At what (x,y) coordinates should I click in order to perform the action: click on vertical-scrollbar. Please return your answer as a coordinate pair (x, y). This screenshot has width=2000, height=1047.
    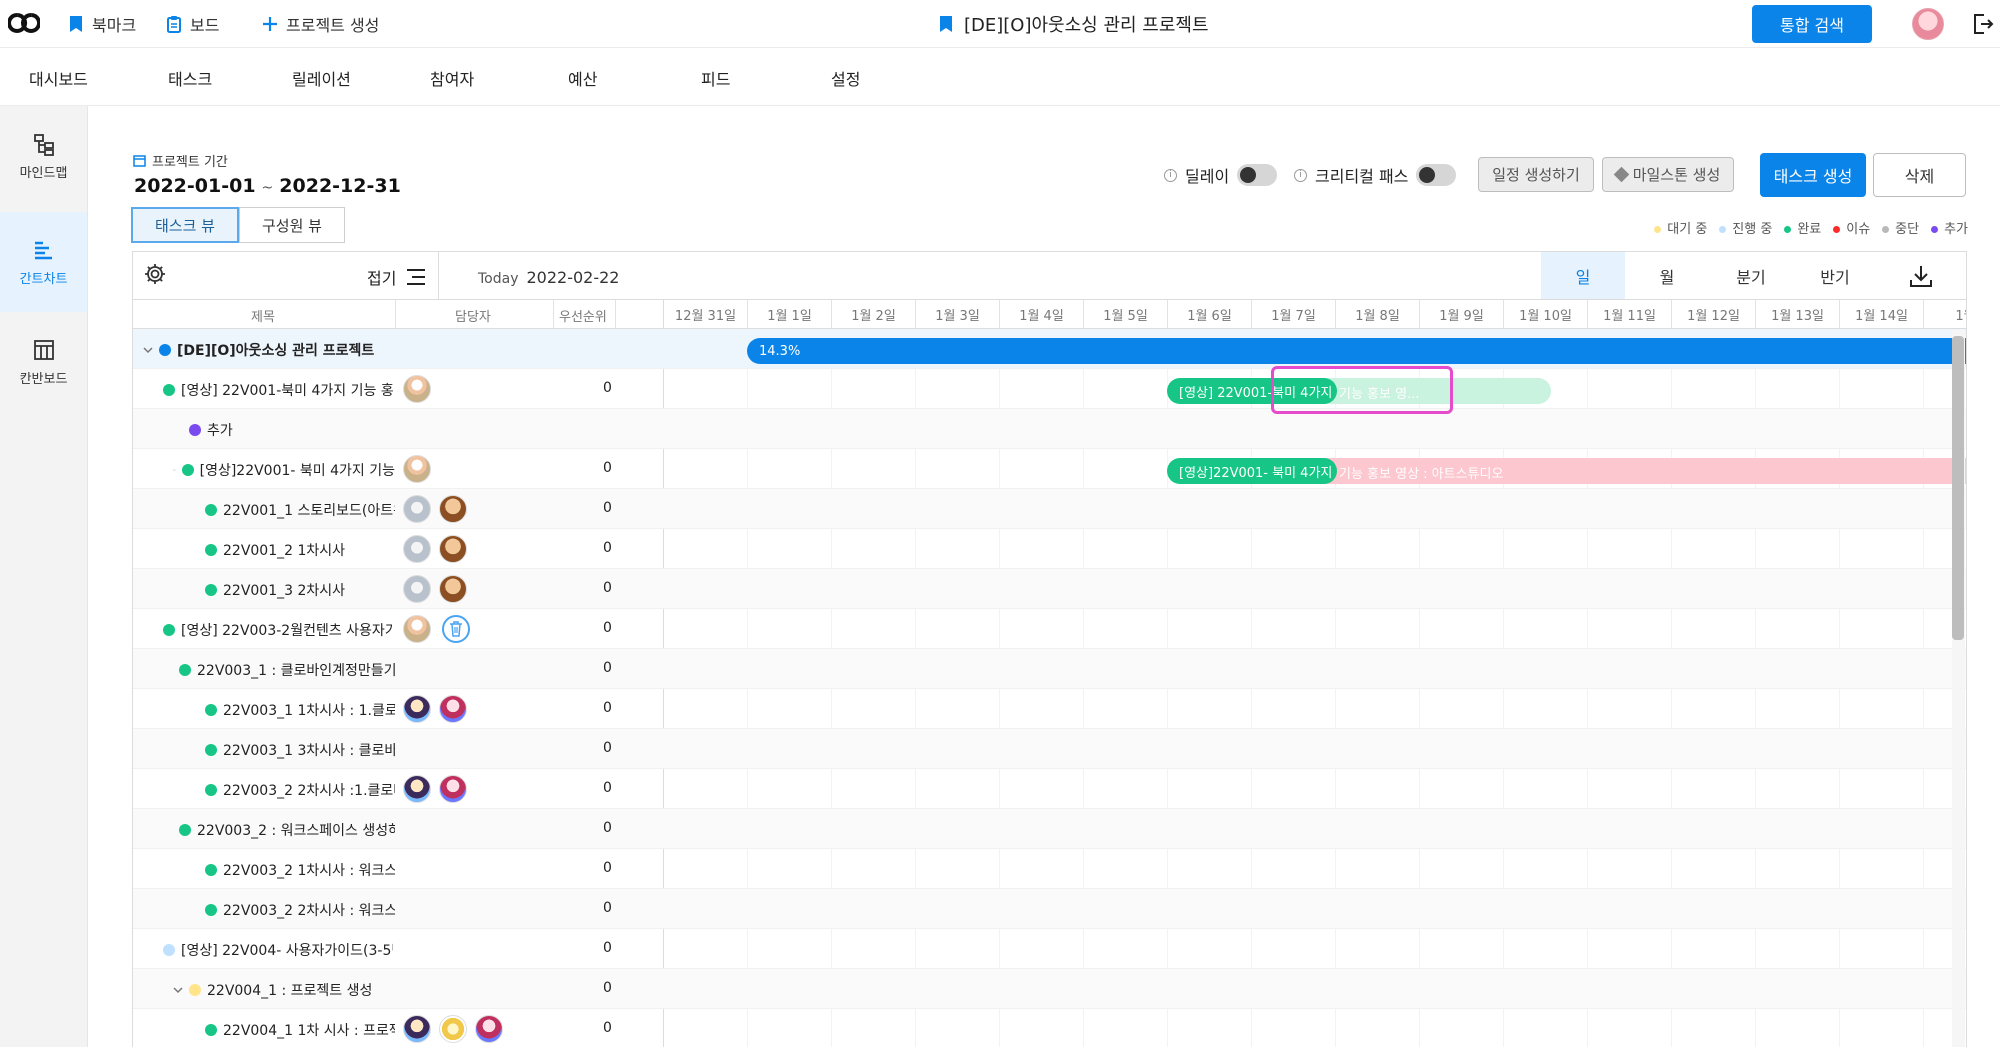
    Looking at the image, I should click on (1958, 488).